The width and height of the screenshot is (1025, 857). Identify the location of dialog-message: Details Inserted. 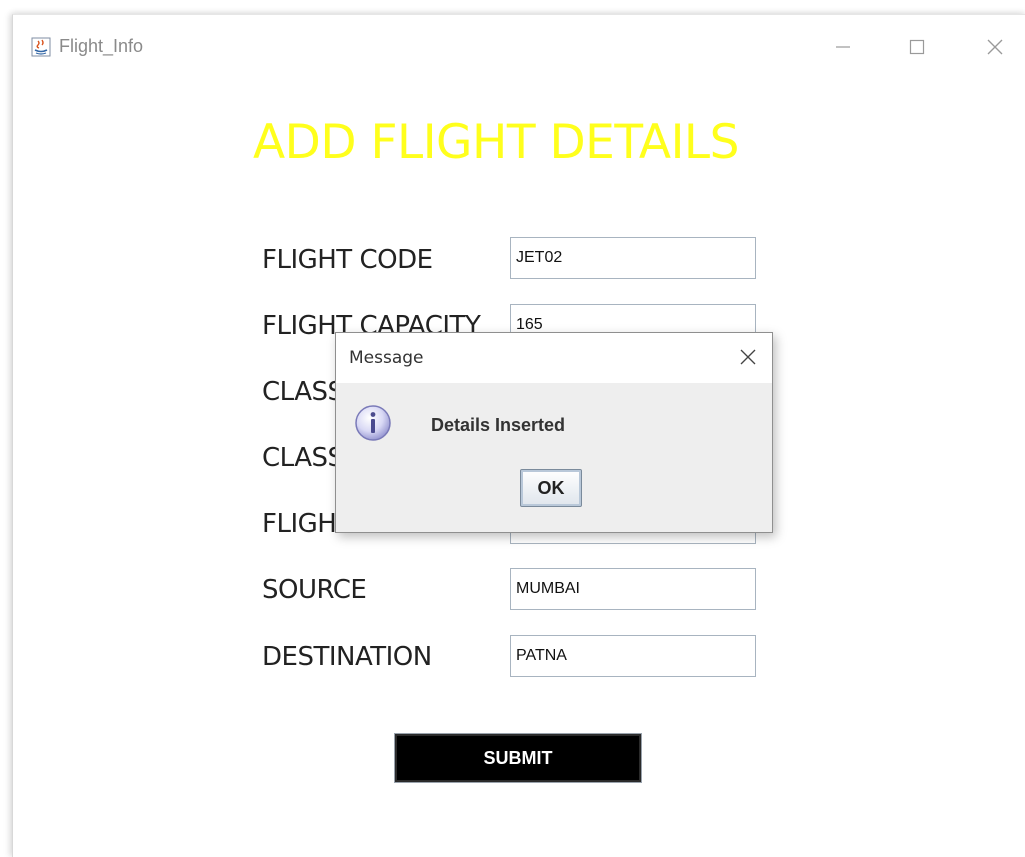
(498, 425).